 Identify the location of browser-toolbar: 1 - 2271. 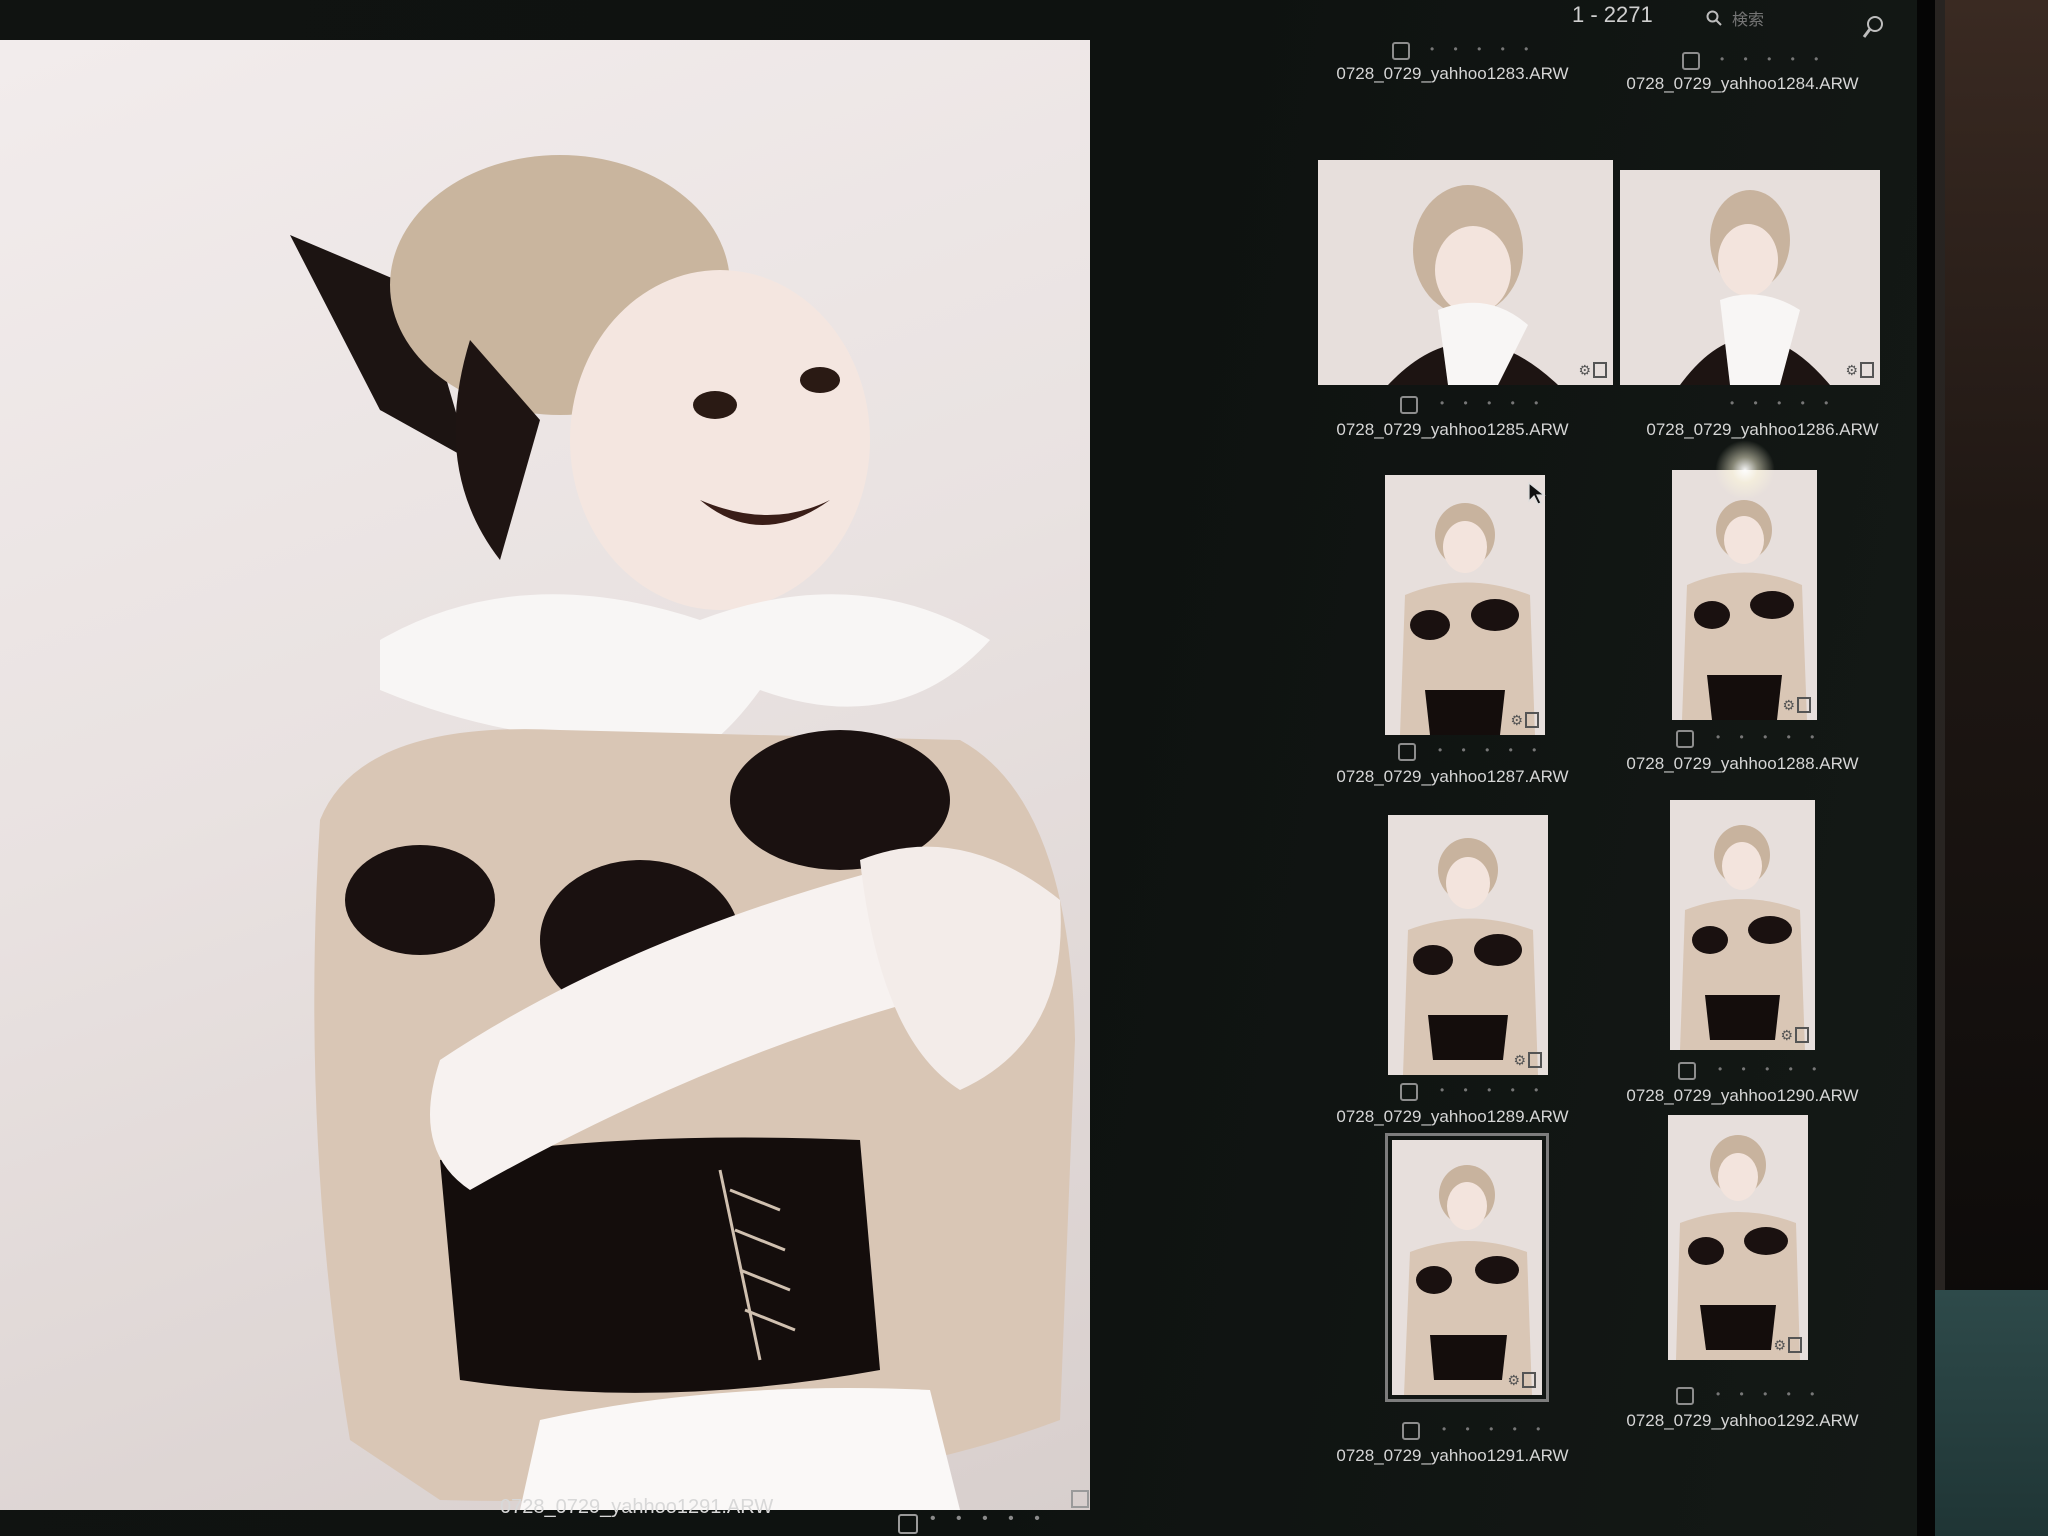
(1610, 20).